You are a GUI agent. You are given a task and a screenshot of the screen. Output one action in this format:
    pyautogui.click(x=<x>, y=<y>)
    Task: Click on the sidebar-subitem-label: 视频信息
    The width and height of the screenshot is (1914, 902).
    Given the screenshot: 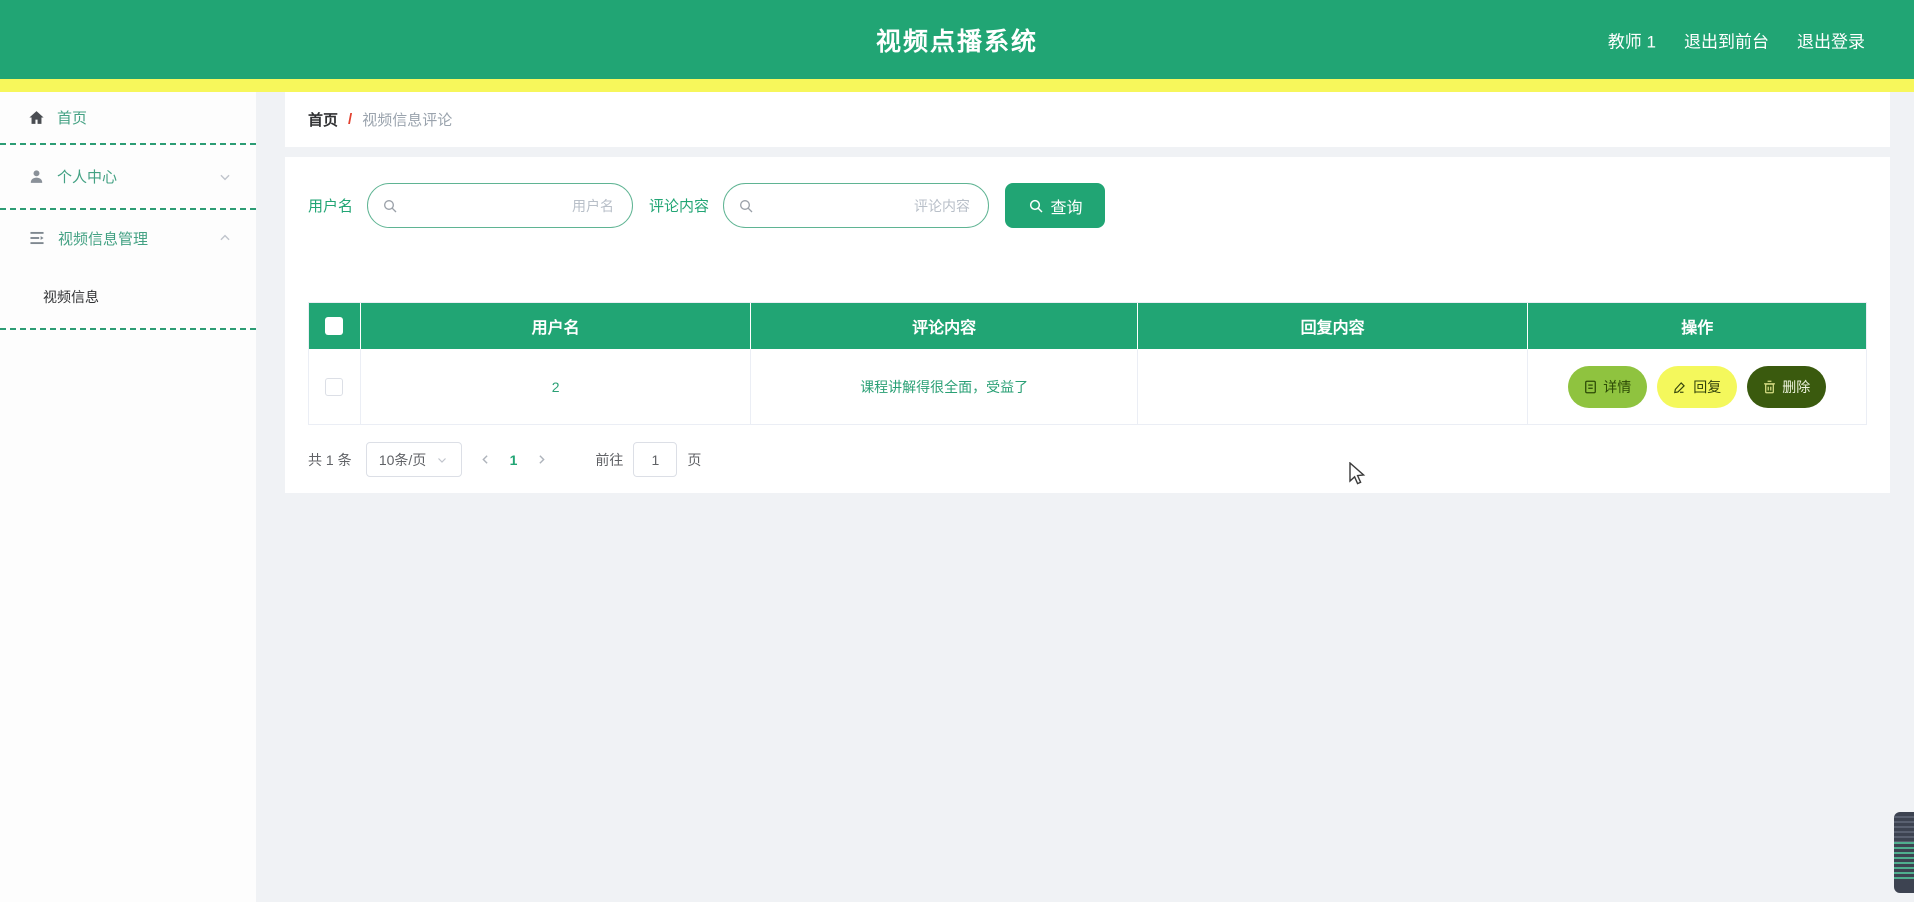 What is the action you would take?
    pyautogui.click(x=71, y=297)
    